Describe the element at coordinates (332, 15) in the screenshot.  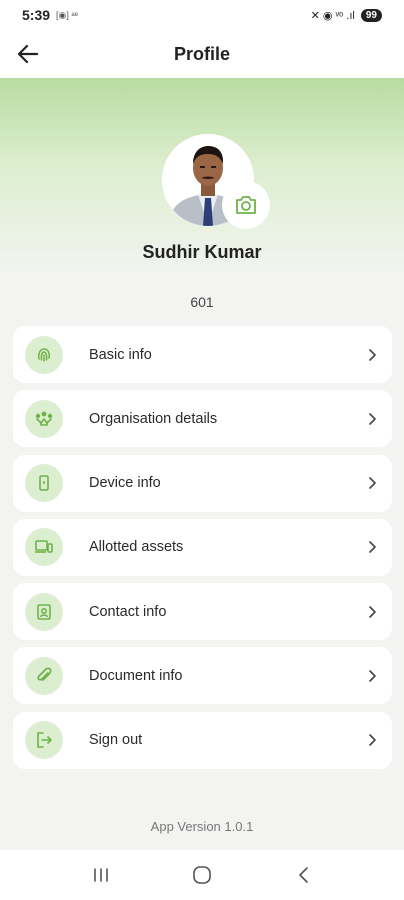
I see `status-system-icons: ✕ ◉ ᵛᵒ .ıl` at that location.